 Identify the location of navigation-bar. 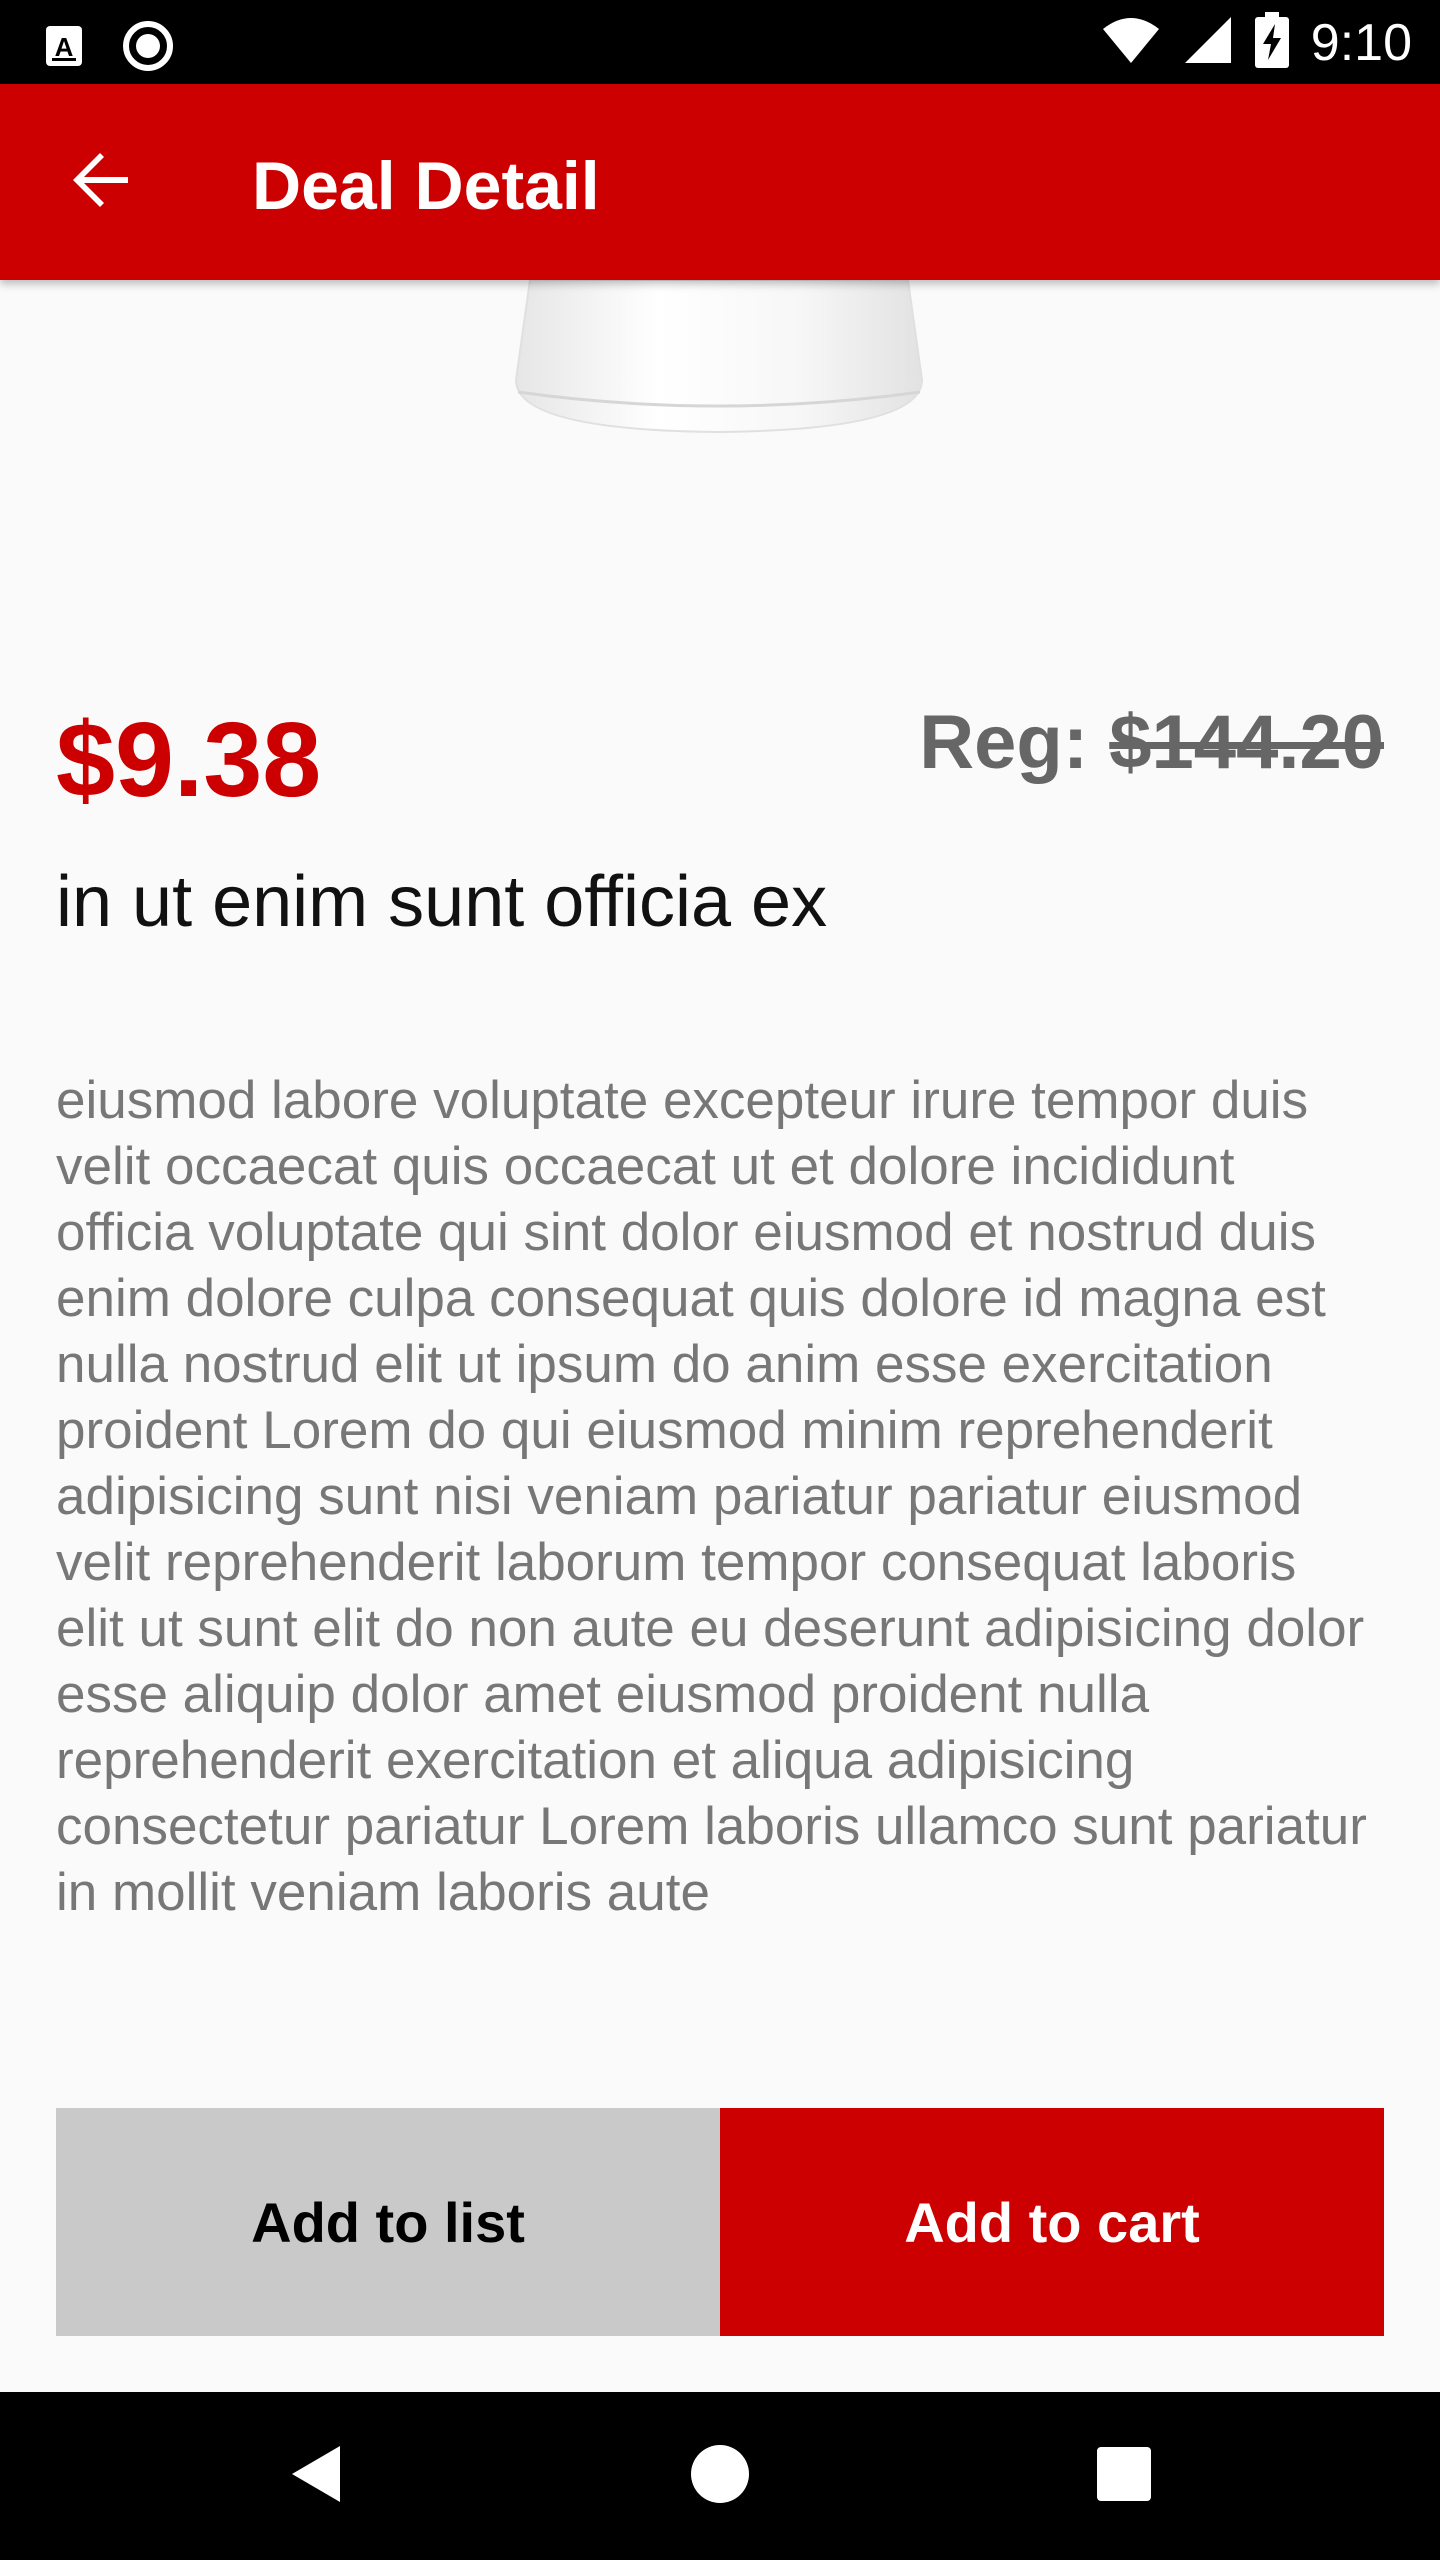
(720, 2476).